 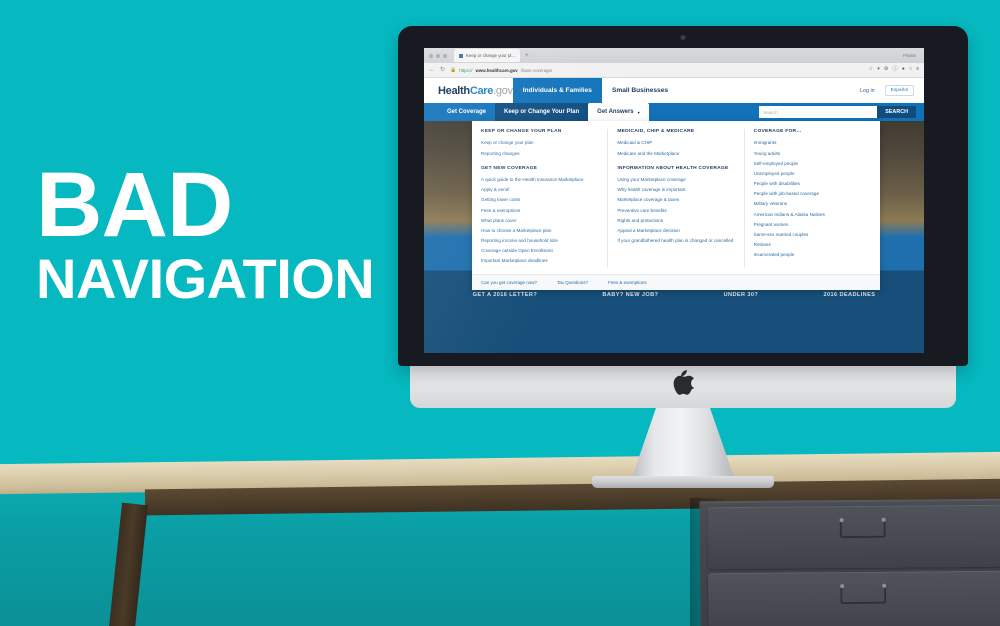 What do you see at coordinates (818, 112) in the screenshot?
I see `search-input: Search` at bounding box center [818, 112].